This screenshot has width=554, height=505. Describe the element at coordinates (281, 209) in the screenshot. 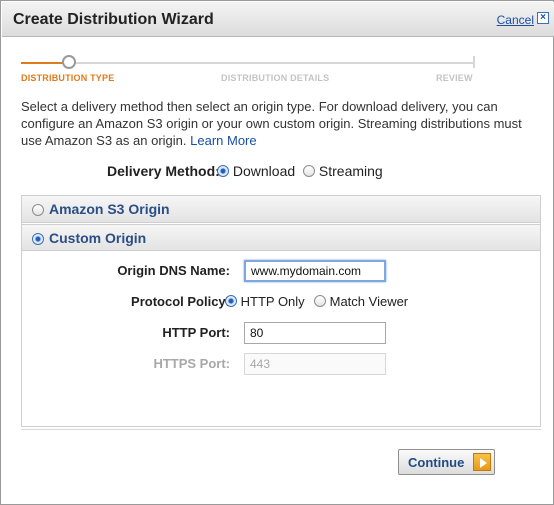

I see `amazon-s3-origin-header: Amazon S3 Origin` at that location.